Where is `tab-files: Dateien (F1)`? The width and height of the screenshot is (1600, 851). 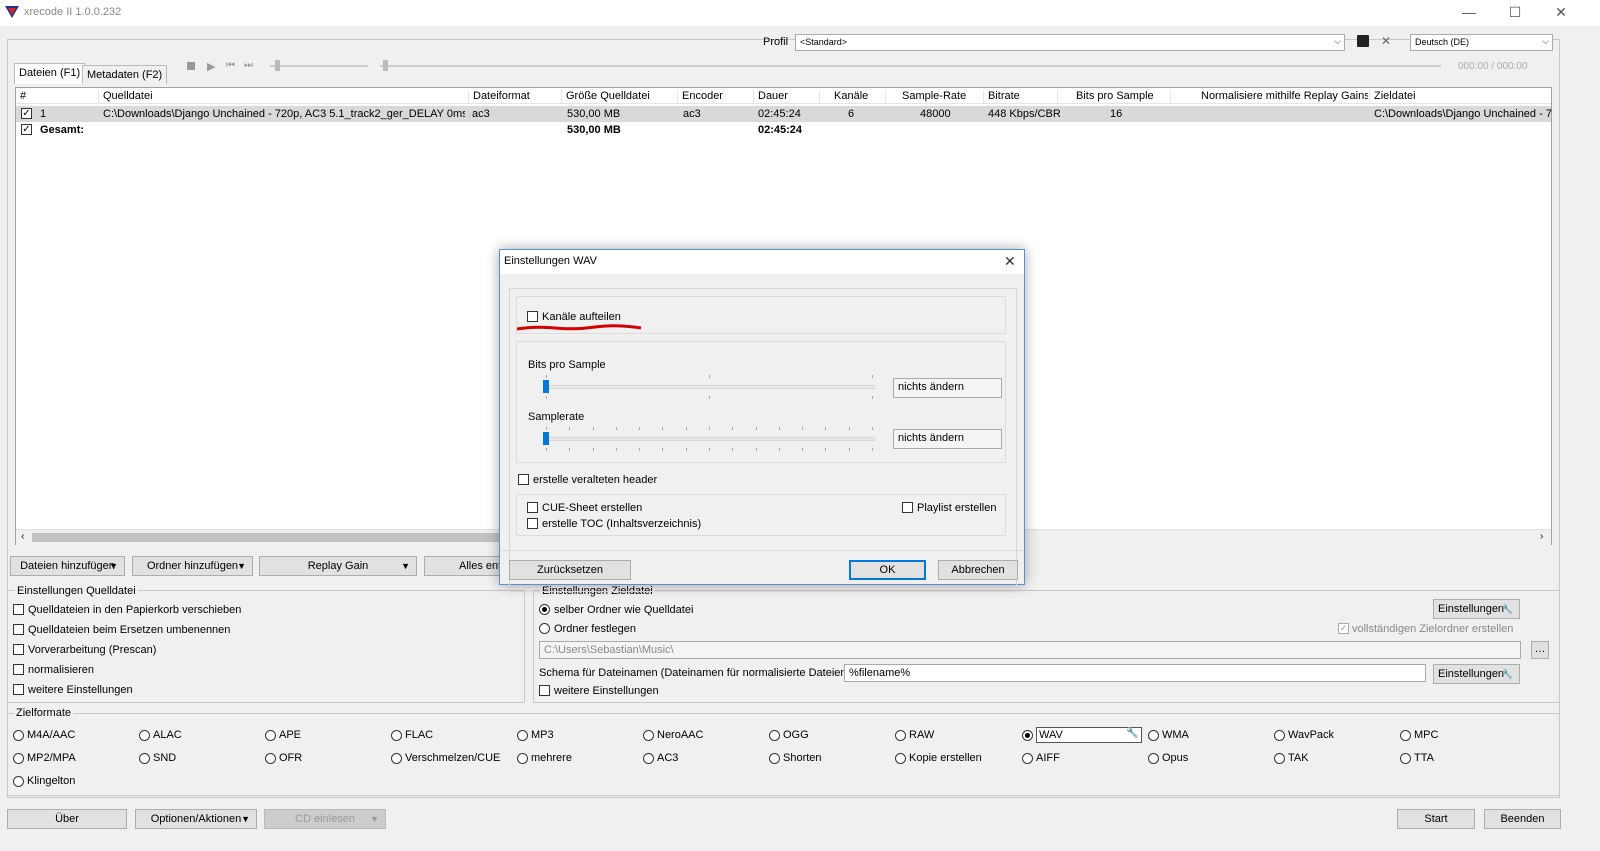
tab-files: Dateien (F1) is located at coordinates (50, 73).